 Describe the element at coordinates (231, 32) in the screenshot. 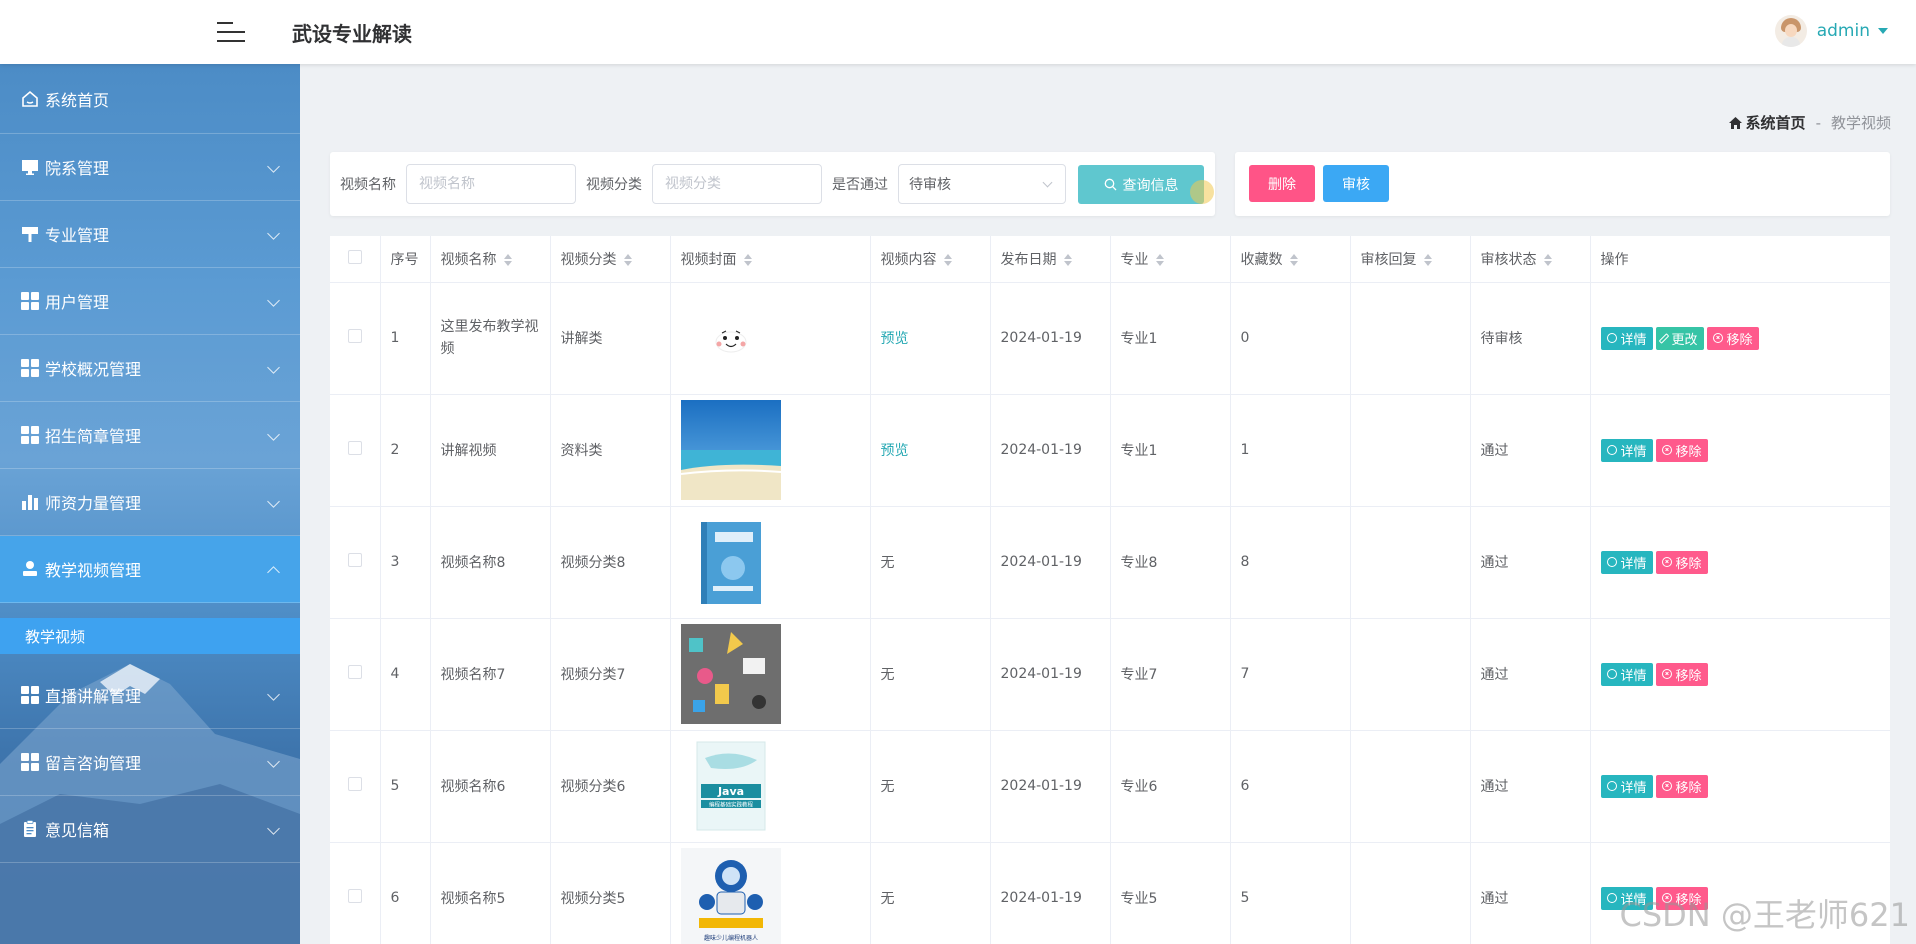

I see `menu-toggle-icon` at that location.